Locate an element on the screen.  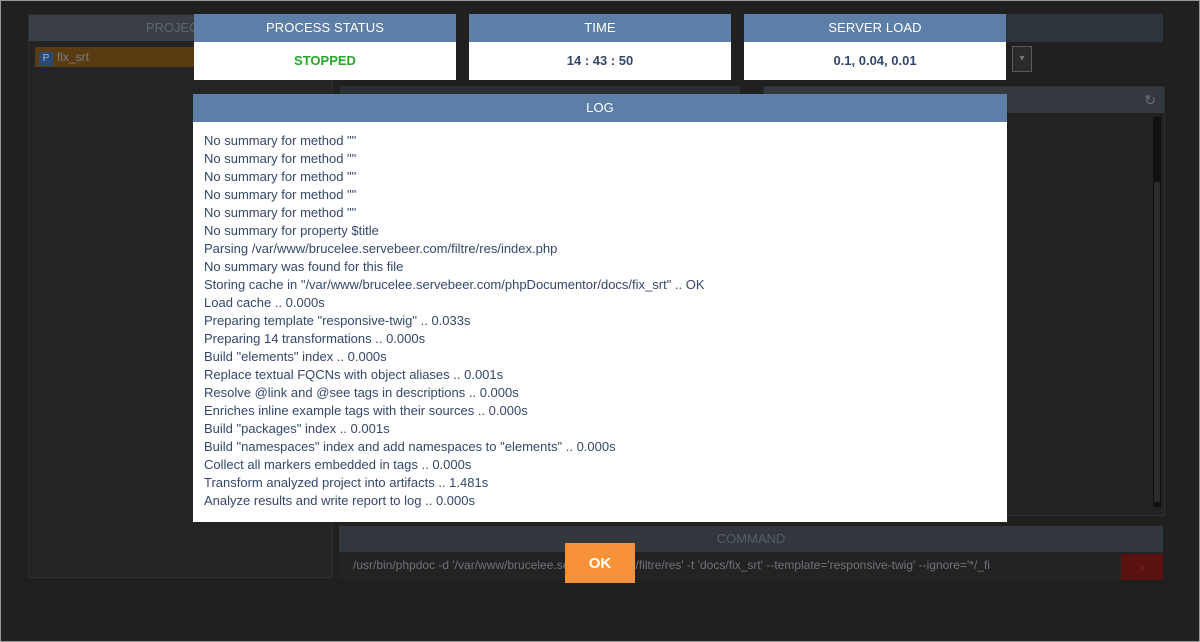
server-load-value: 0.1, 0.04, 0.01 is located at coordinates (875, 60).